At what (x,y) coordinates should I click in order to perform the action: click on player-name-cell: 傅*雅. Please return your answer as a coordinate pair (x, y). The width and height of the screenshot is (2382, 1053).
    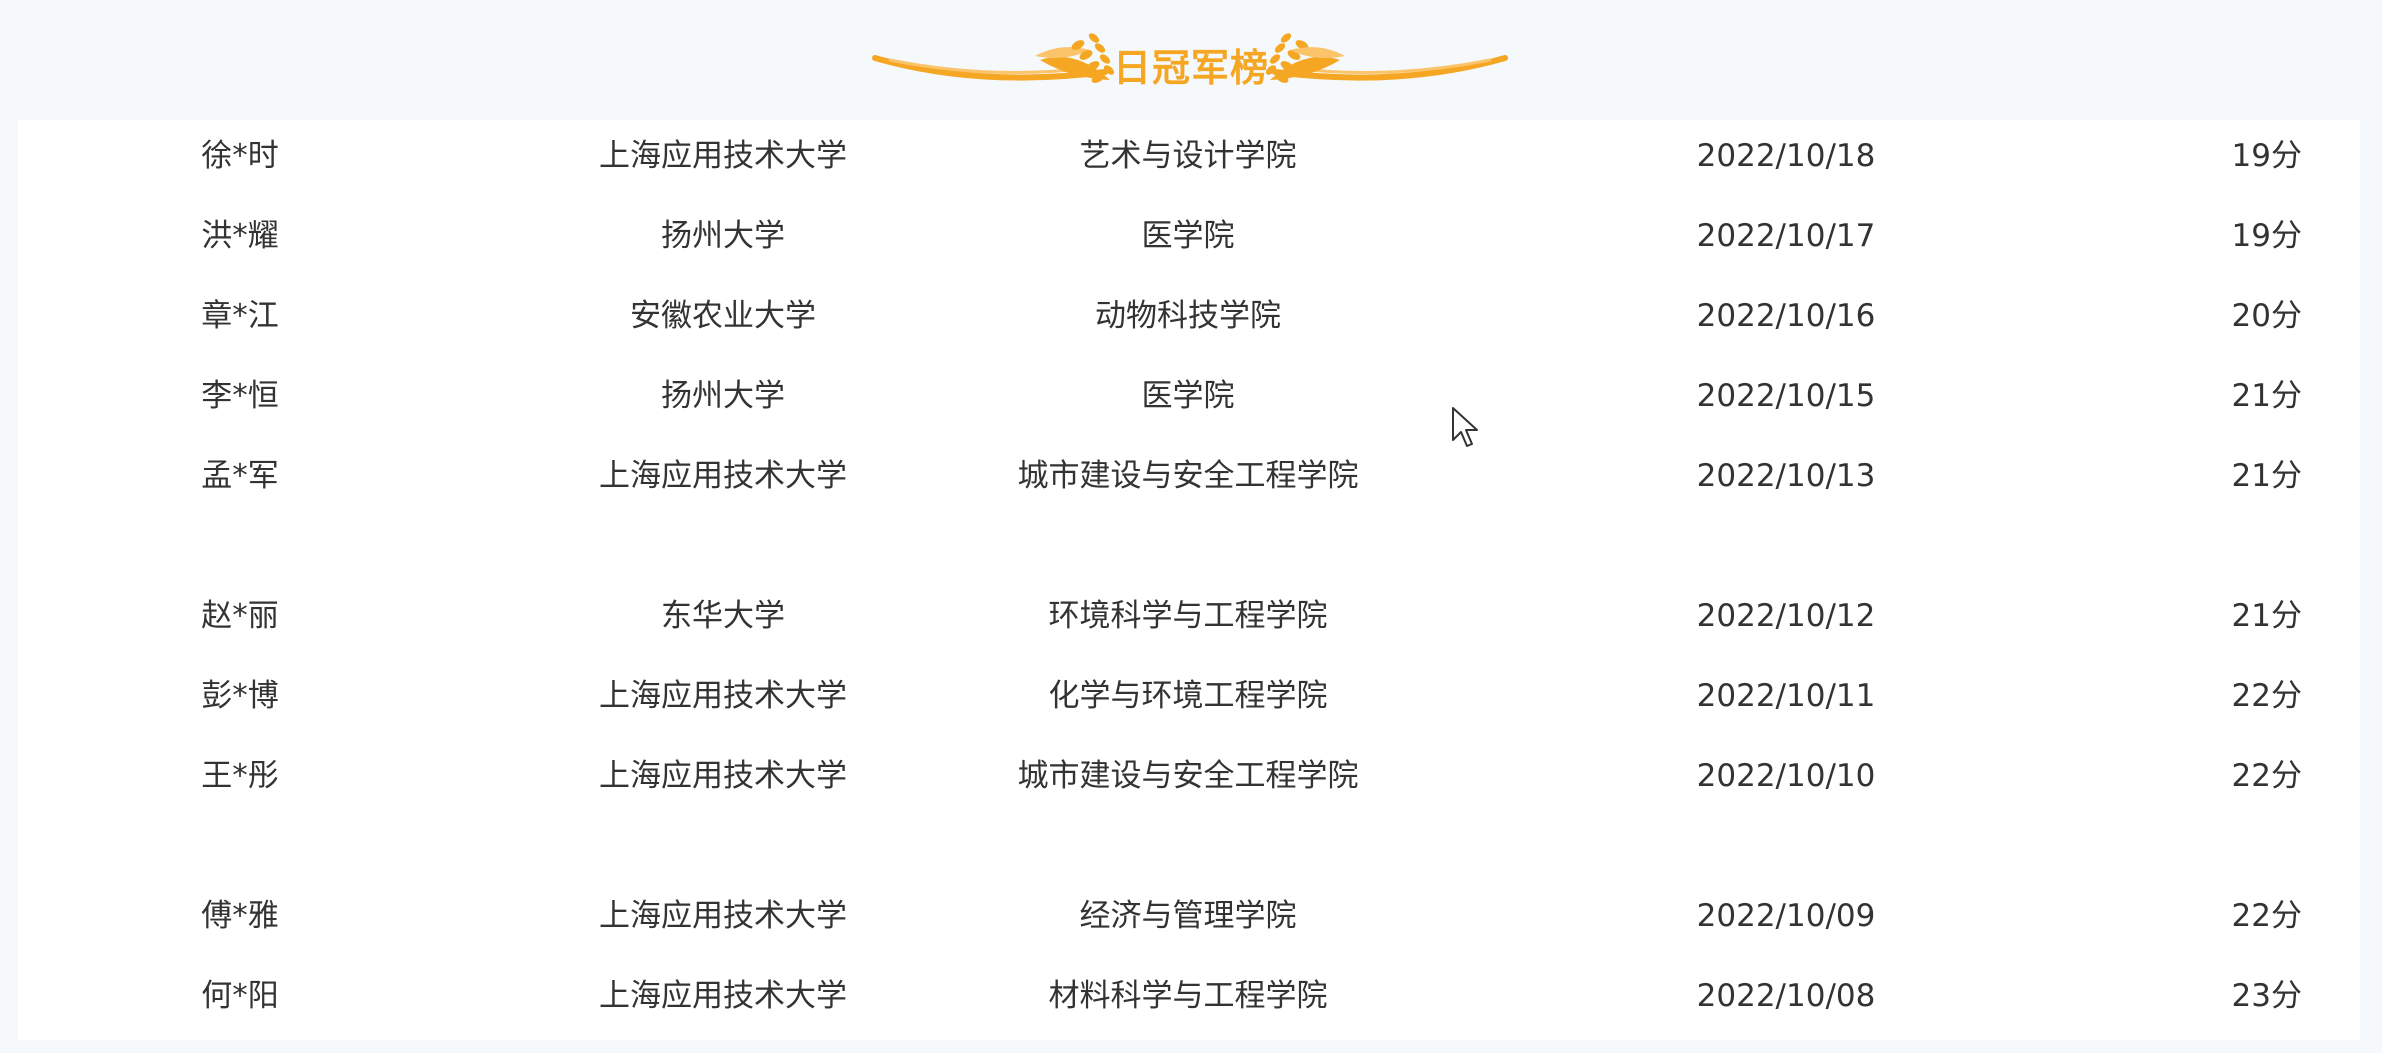
    Looking at the image, I should click on (240, 916).